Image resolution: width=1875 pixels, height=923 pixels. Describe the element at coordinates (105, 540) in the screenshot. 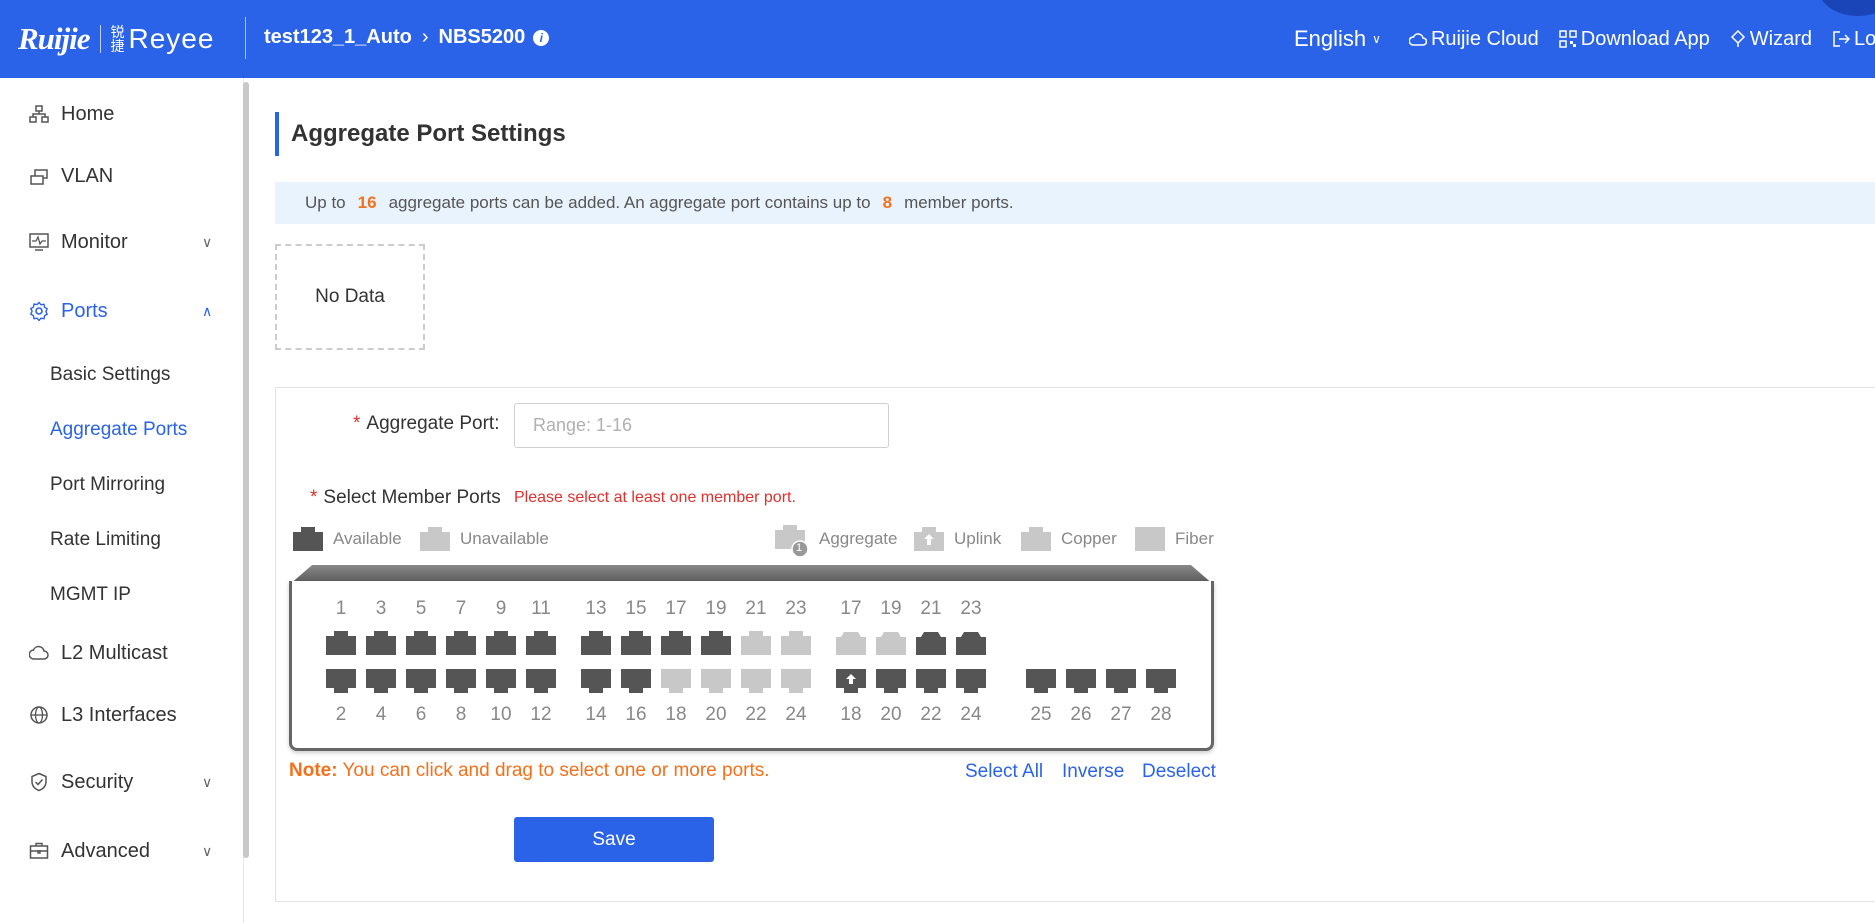

I see `sidebar-sub-rate-limiting: Rate Limiting` at that location.